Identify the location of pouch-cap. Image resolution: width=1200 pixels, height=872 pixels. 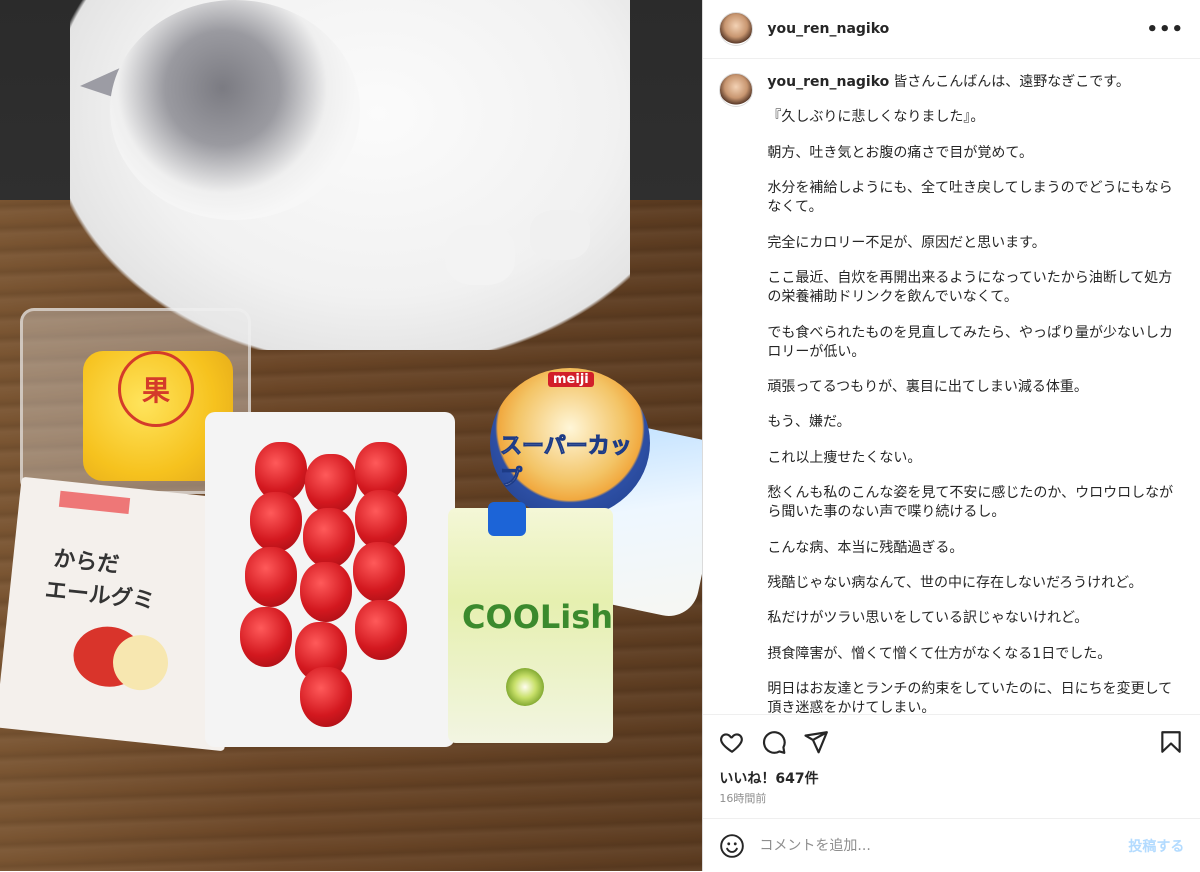
(507, 519).